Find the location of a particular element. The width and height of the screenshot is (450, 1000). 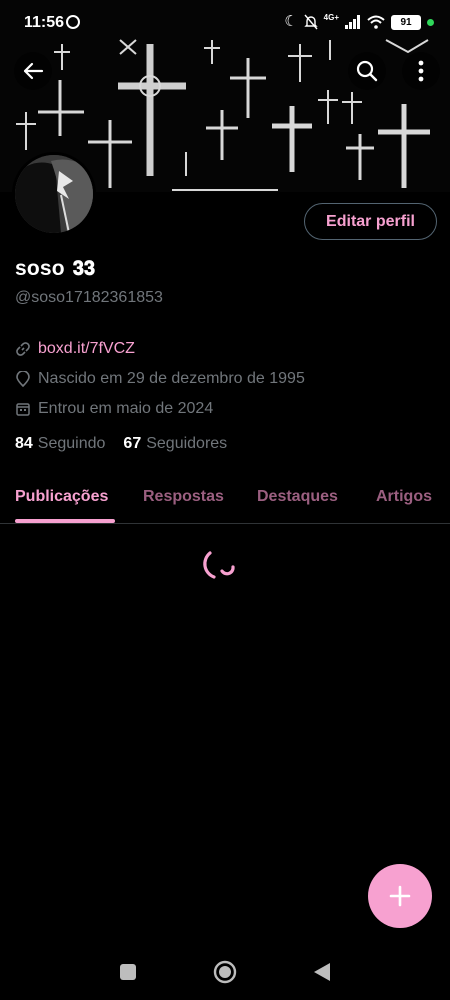

status-icons: ☾ 4G+ 91 is located at coordinates (359, 22).